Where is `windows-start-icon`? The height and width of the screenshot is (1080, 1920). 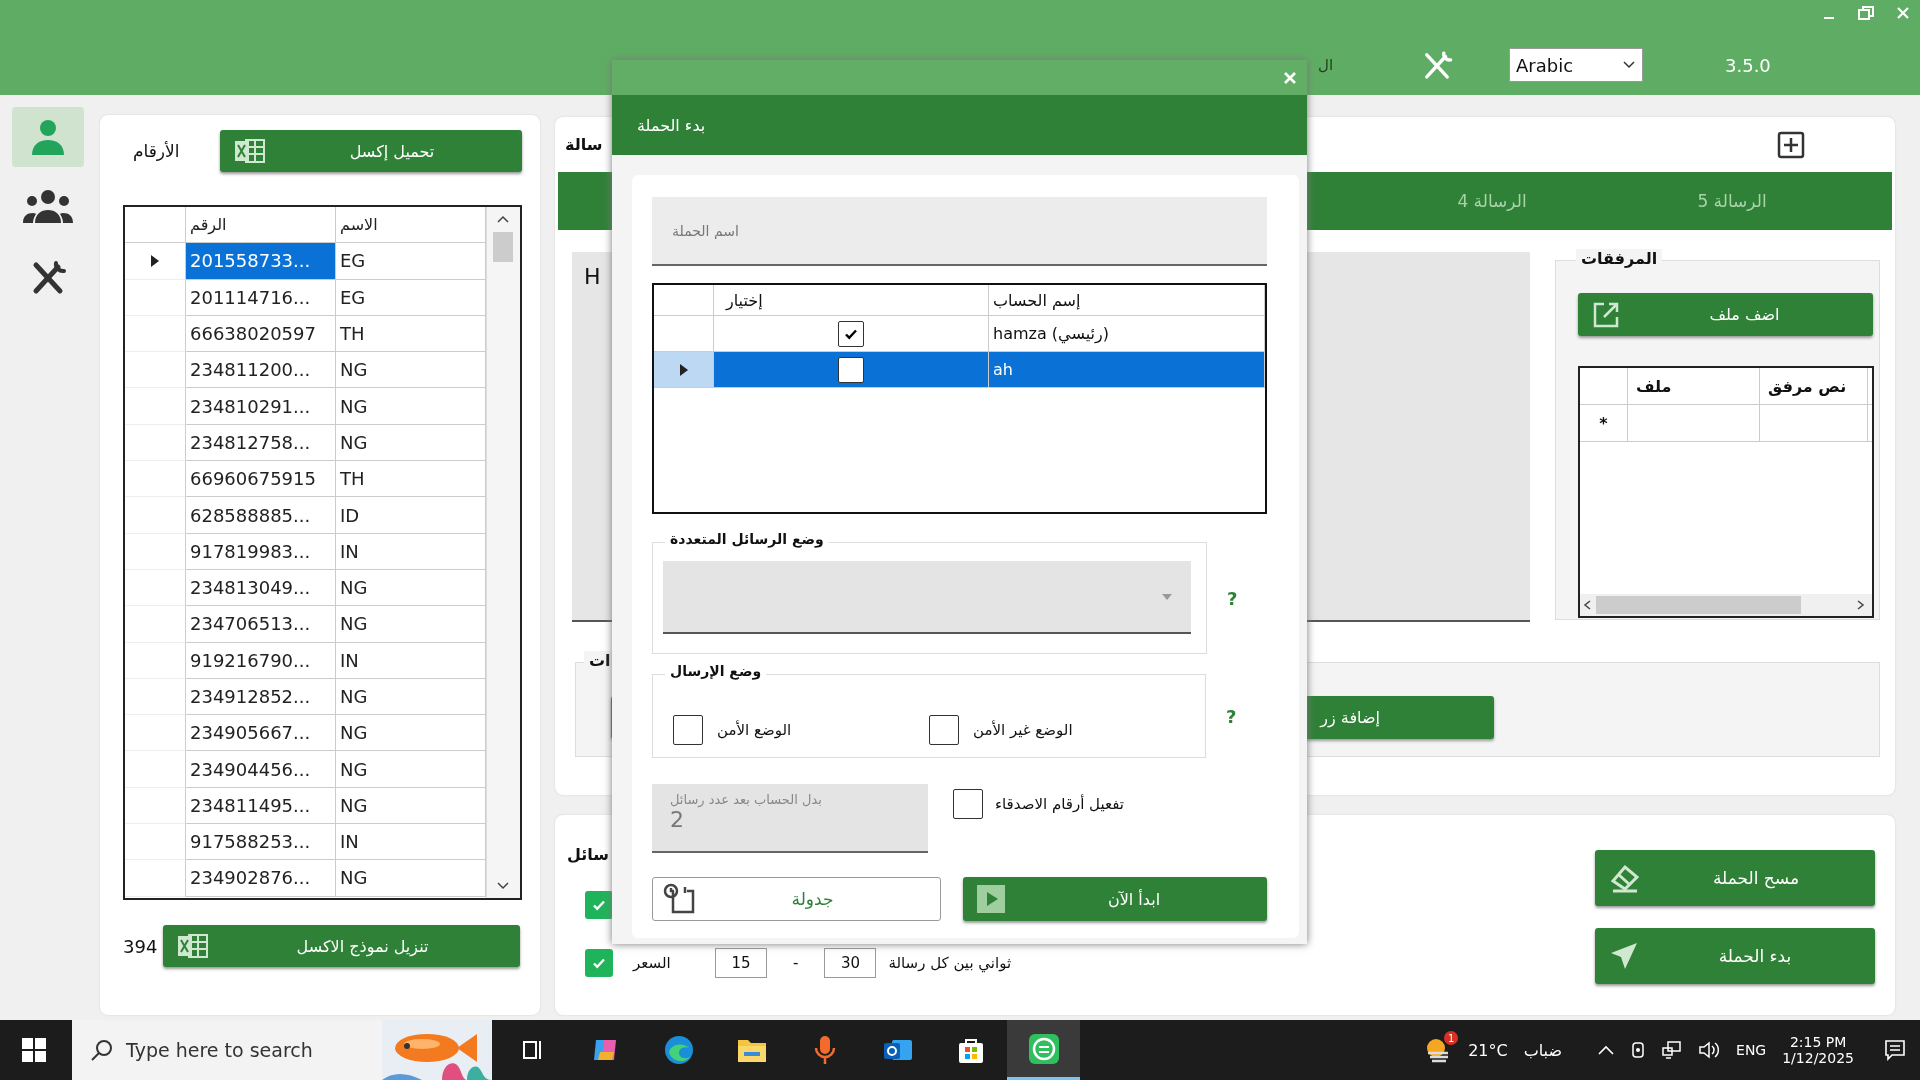 windows-start-icon is located at coordinates (34, 1050).